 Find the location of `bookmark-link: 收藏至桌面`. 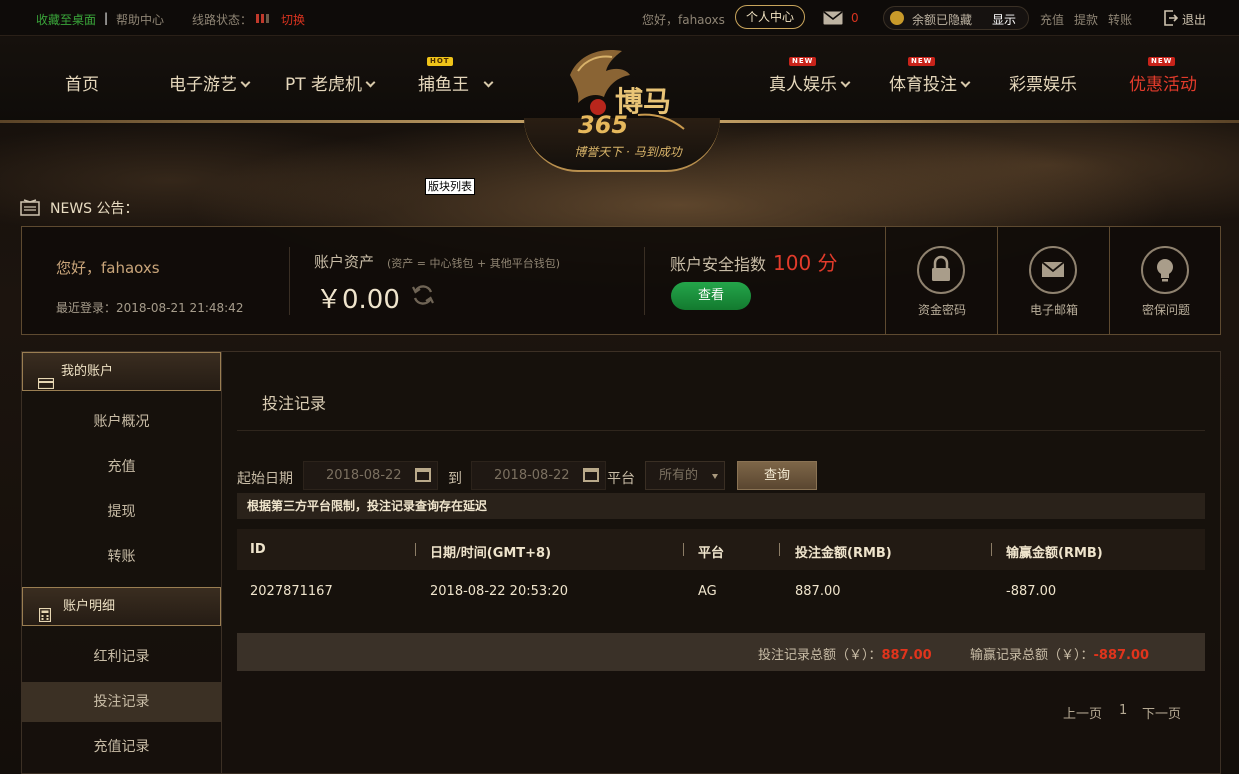

bookmark-link: 收藏至桌面 is located at coordinates (66, 19).